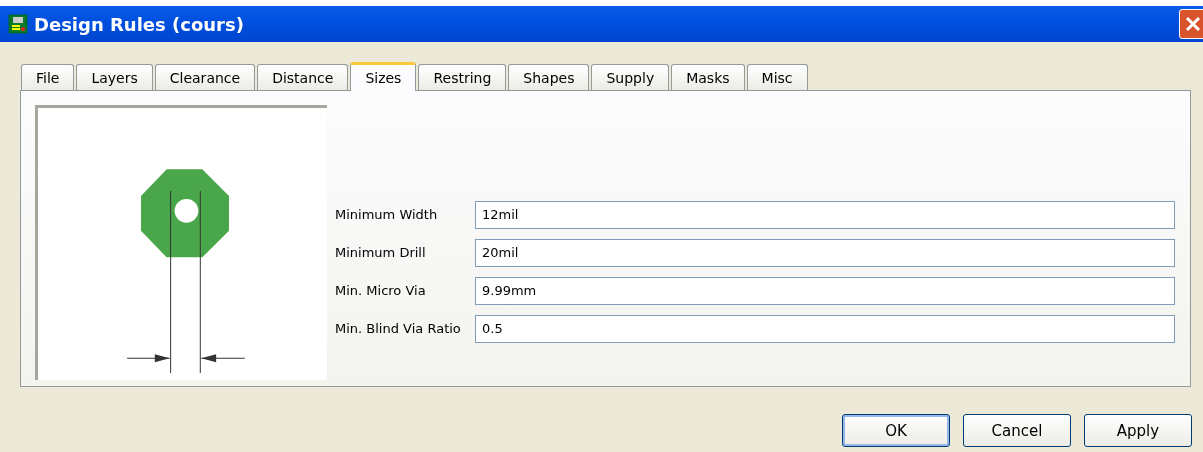  Describe the element at coordinates (630, 77) in the screenshot. I see `tab: Supply` at that location.